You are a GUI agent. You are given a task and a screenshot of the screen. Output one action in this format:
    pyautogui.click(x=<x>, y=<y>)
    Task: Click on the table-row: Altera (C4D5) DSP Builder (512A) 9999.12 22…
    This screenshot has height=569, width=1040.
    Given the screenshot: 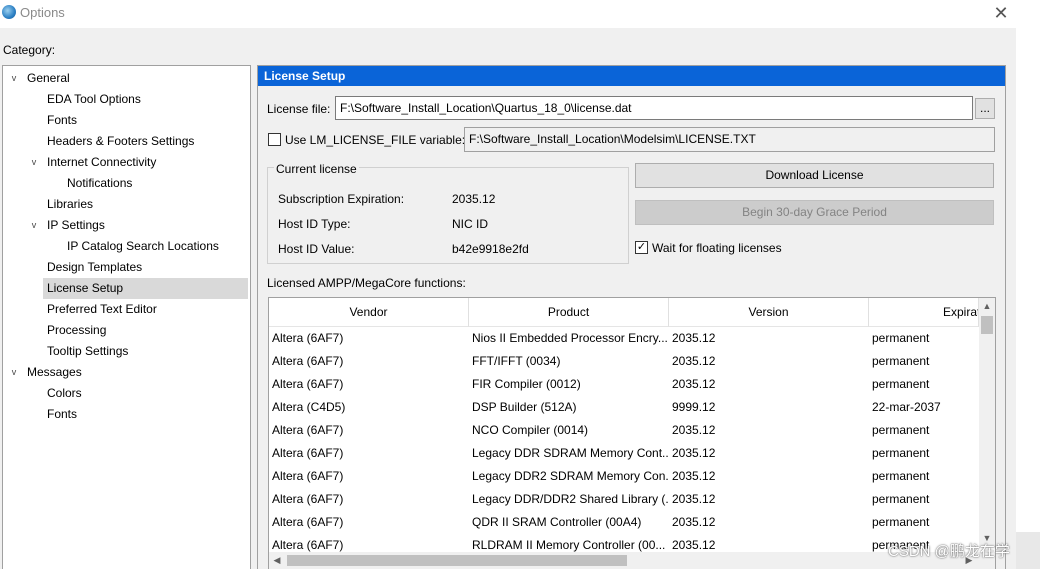 What is the action you would take?
    pyautogui.click(x=624, y=407)
    